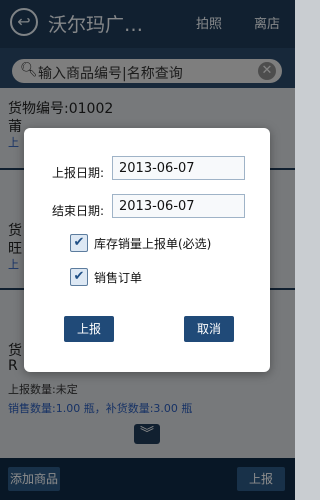 The height and width of the screenshot is (500, 320). I want to click on inventory-report-label: 库存销量上报单(必选), so click(153, 244).